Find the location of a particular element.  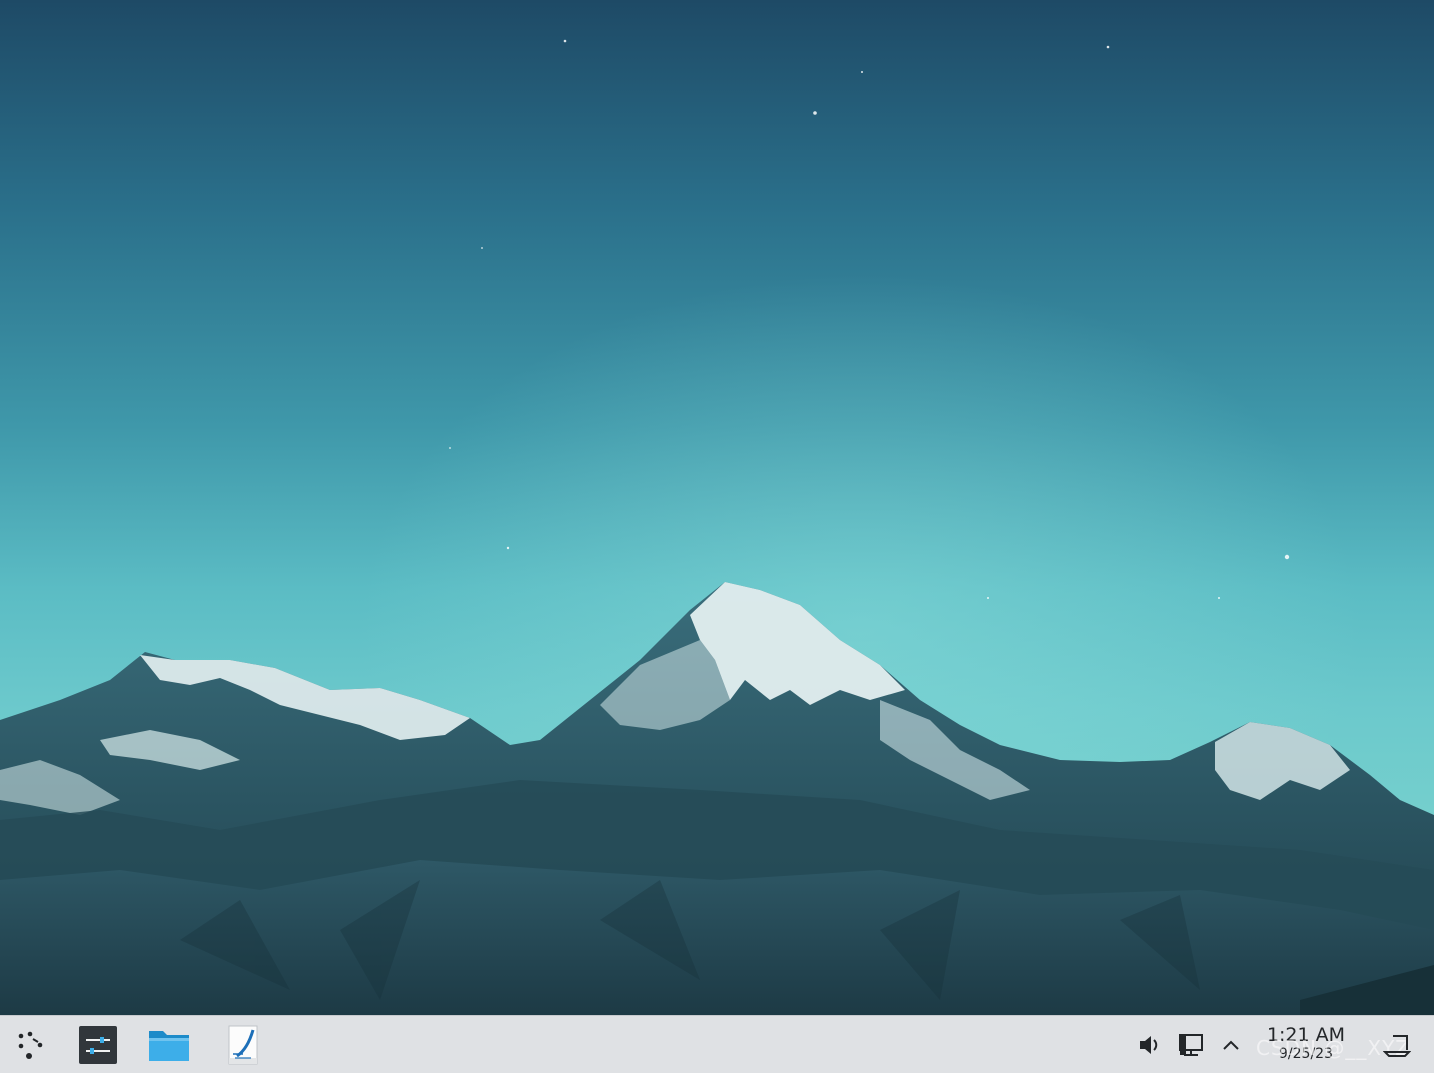

settings-sliders-icon is located at coordinates (98, 1045).